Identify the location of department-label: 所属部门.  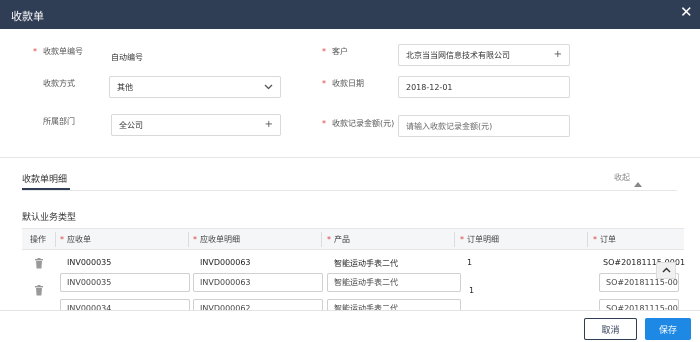
(59, 121).